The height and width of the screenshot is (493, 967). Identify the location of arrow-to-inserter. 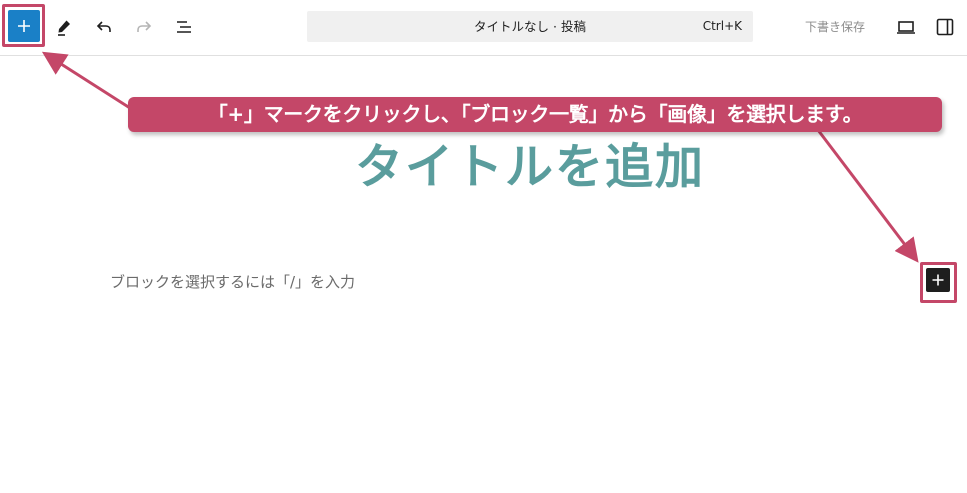
(86, 80).